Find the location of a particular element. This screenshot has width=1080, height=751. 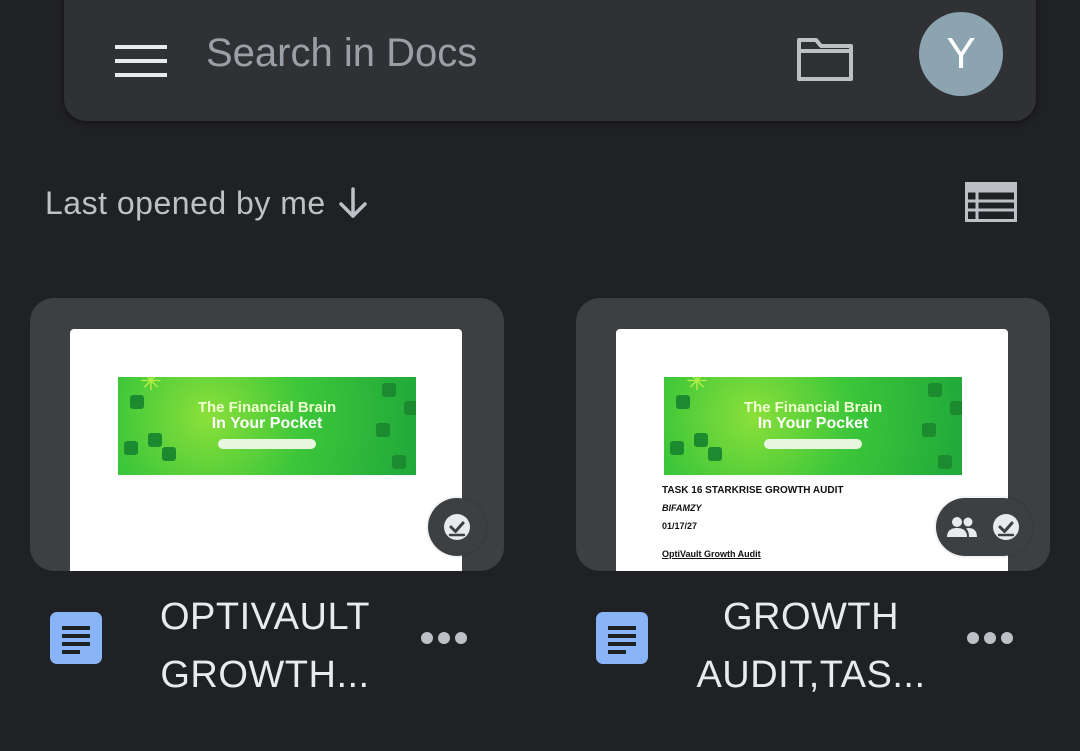

folder-icon is located at coordinates (825, 59).